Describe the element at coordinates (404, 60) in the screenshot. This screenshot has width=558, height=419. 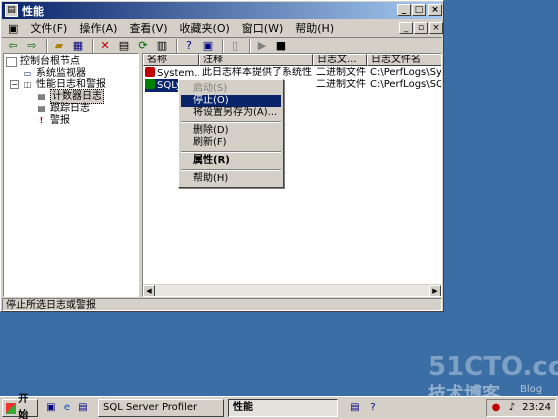
I see `column-log-file: 日志文件名` at that location.